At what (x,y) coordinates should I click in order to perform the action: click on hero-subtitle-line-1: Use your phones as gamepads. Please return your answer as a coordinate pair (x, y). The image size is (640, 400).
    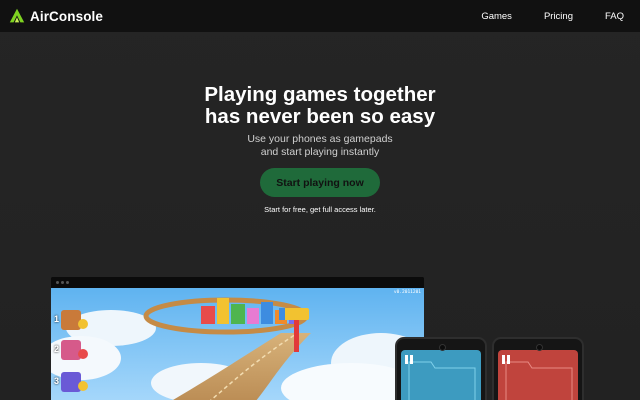
    Looking at the image, I should click on (320, 139).